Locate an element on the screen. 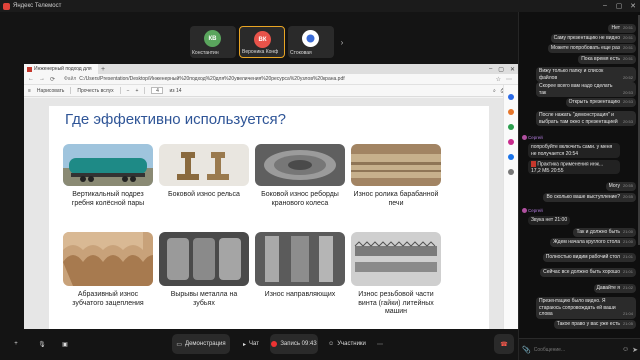 The height and width of the screenshot is (360, 640). star-icon: ☆ is located at coordinates (498, 79).